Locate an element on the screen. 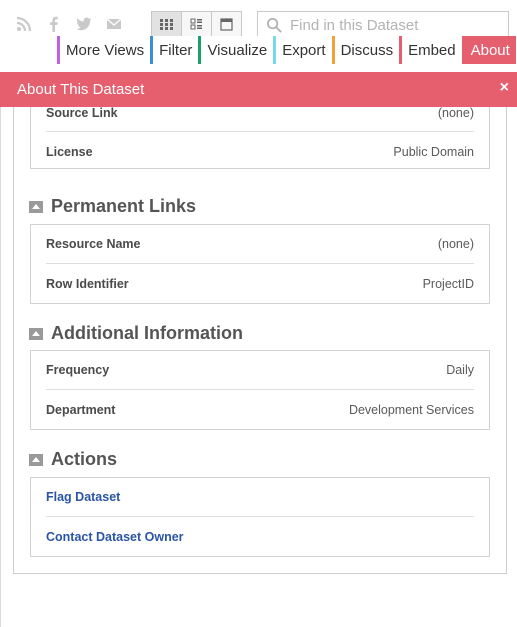 Image resolution: width=517 pixels, height=627 pixels. row-label: Source Link is located at coordinates (82, 113).